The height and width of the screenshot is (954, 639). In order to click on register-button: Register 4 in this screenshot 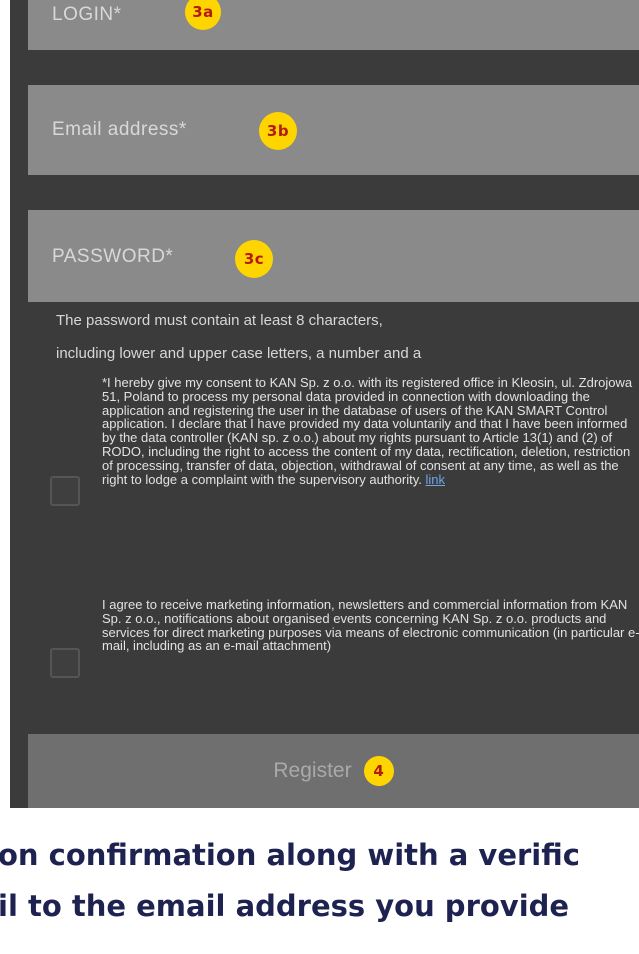, I will do `click(333, 771)`.